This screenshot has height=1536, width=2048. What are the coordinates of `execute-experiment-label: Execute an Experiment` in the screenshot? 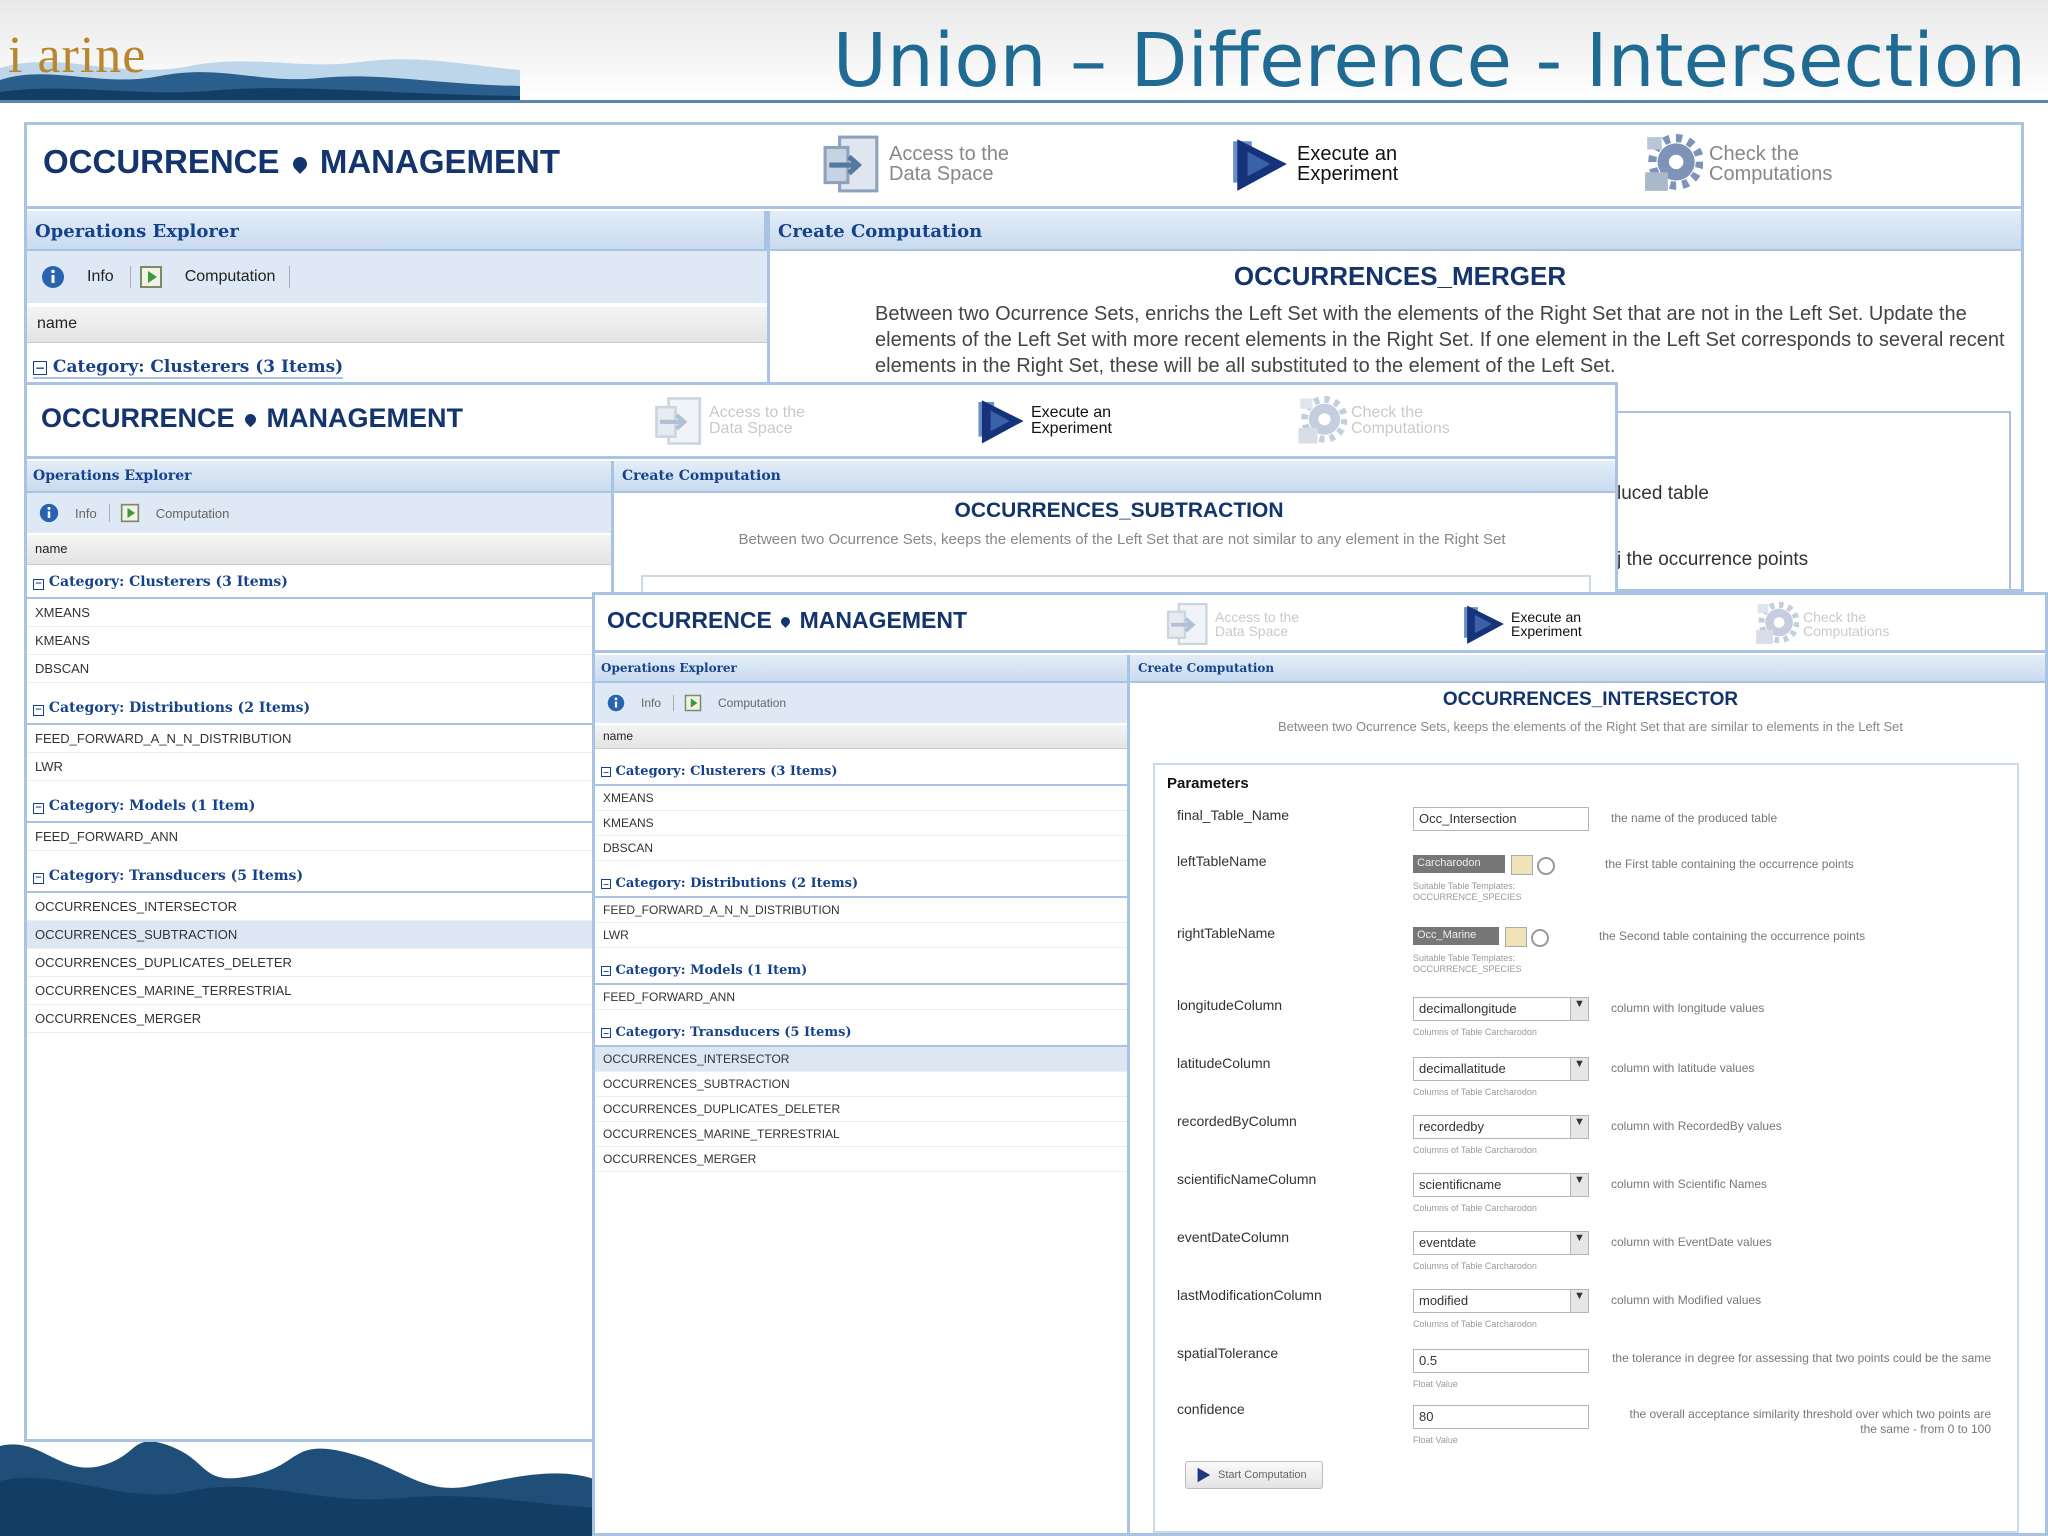 It's located at (1348, 163).